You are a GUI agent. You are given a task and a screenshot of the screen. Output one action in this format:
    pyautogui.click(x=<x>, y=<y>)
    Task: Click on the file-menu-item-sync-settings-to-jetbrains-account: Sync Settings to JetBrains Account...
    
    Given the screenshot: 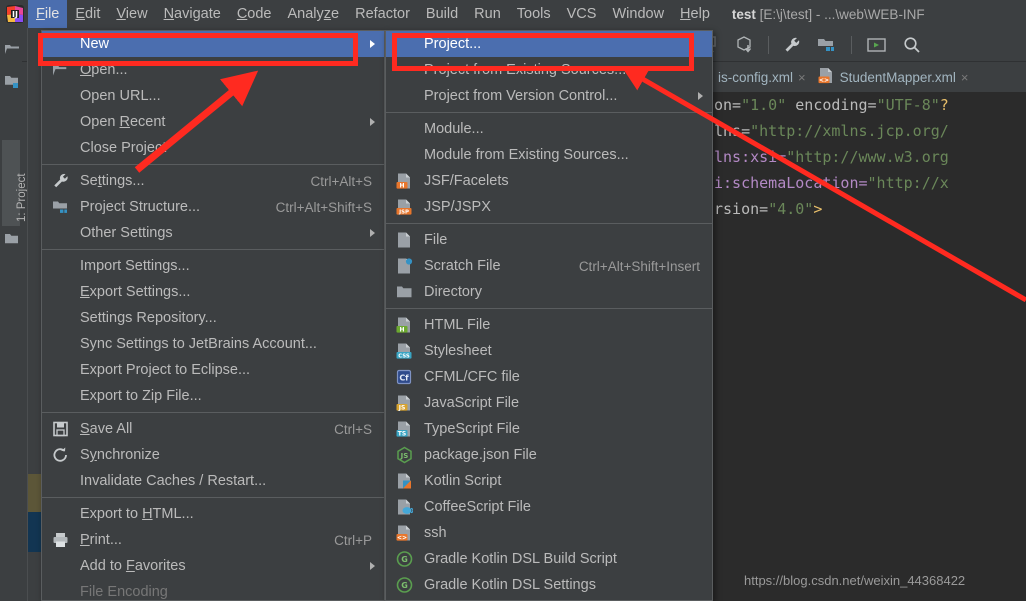 What is the action you would take?
    pyautogui.click(x=213, y=344)
    